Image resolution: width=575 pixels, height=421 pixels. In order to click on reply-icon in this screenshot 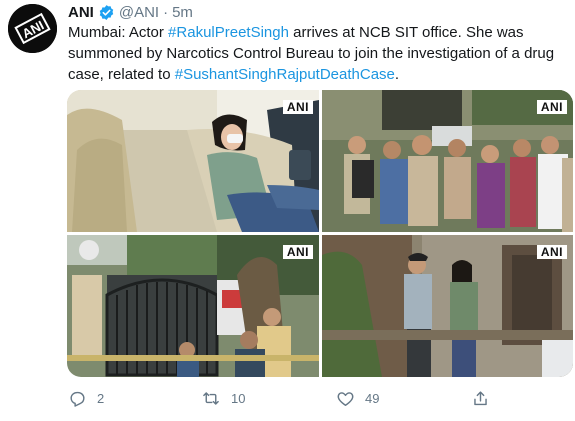, I will do `click(77, 398)`.